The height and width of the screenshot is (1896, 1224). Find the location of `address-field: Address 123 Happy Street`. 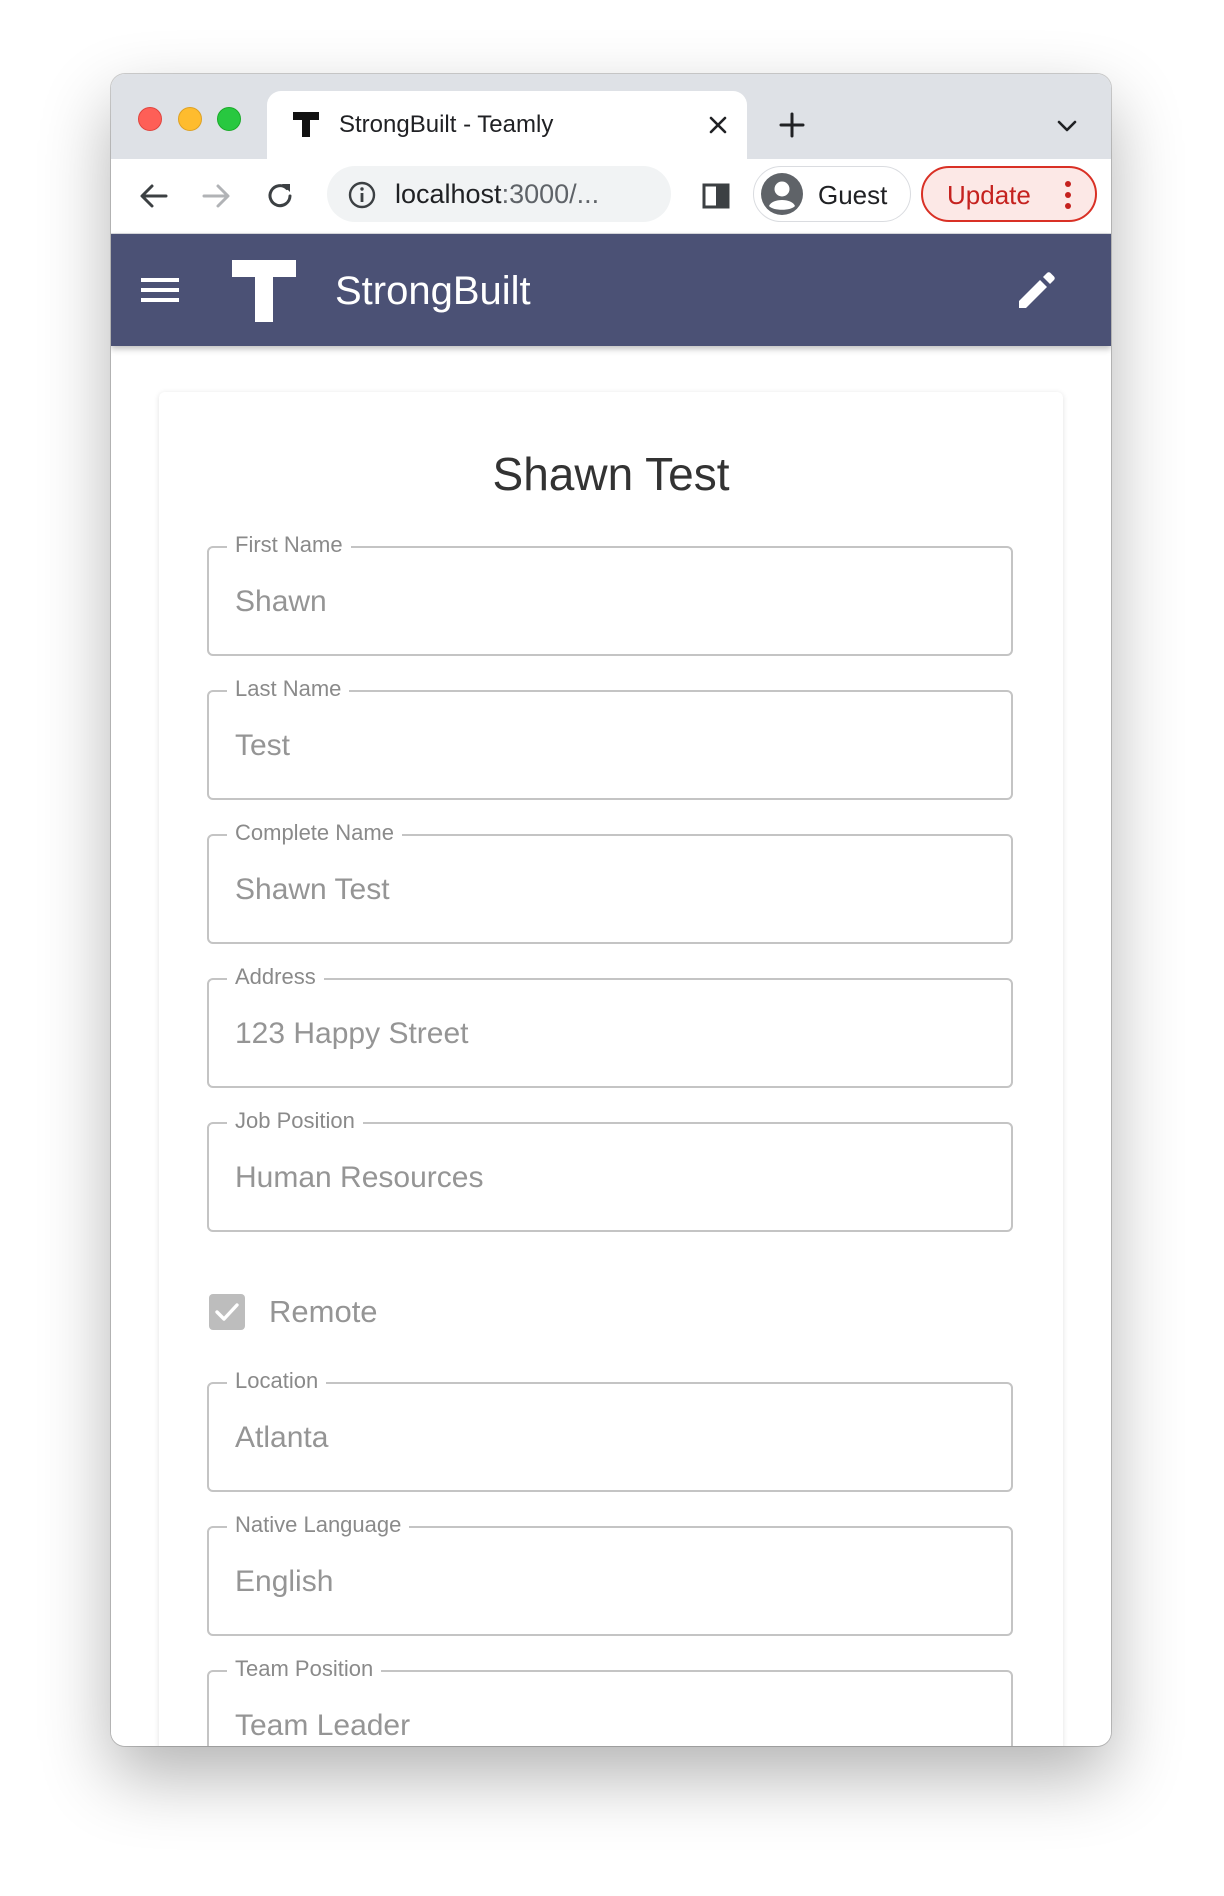

address-field: Address 123 Happy Street is located at coordinates (610, 1025).